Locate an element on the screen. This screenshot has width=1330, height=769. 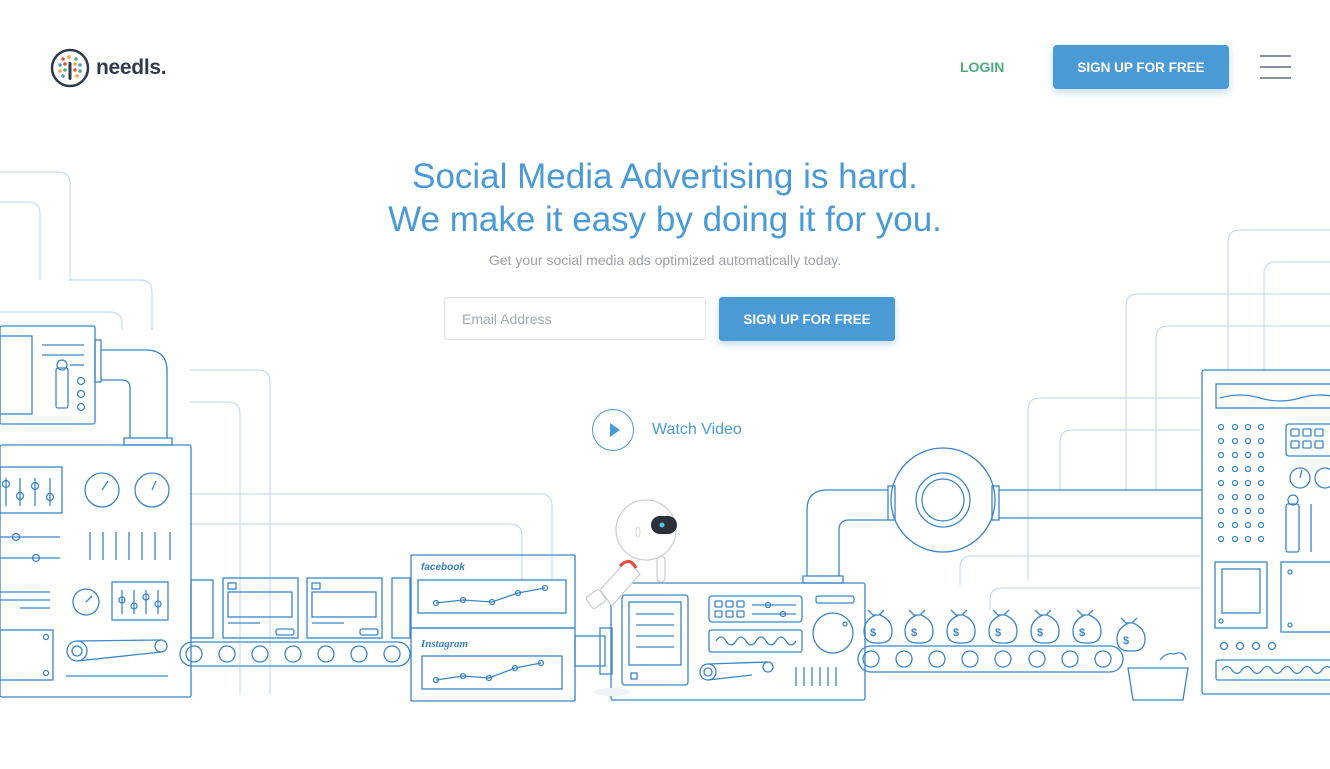
money-bag-symbols: $ $ $ $ $ $ $ is located at coordinates (999, 637).